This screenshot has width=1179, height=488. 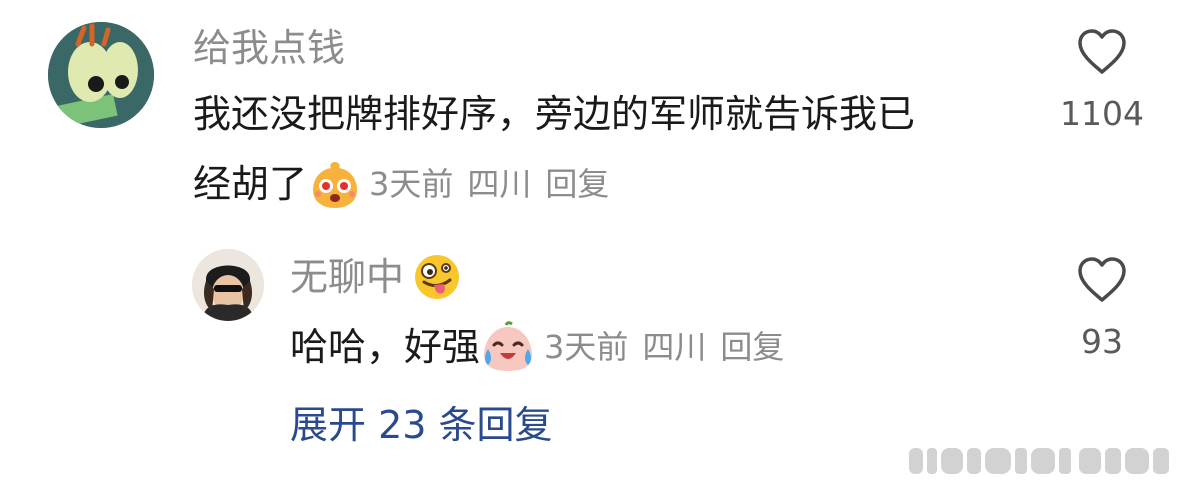 I want to click on watermark-graphic, so click(x=1039, y=460).